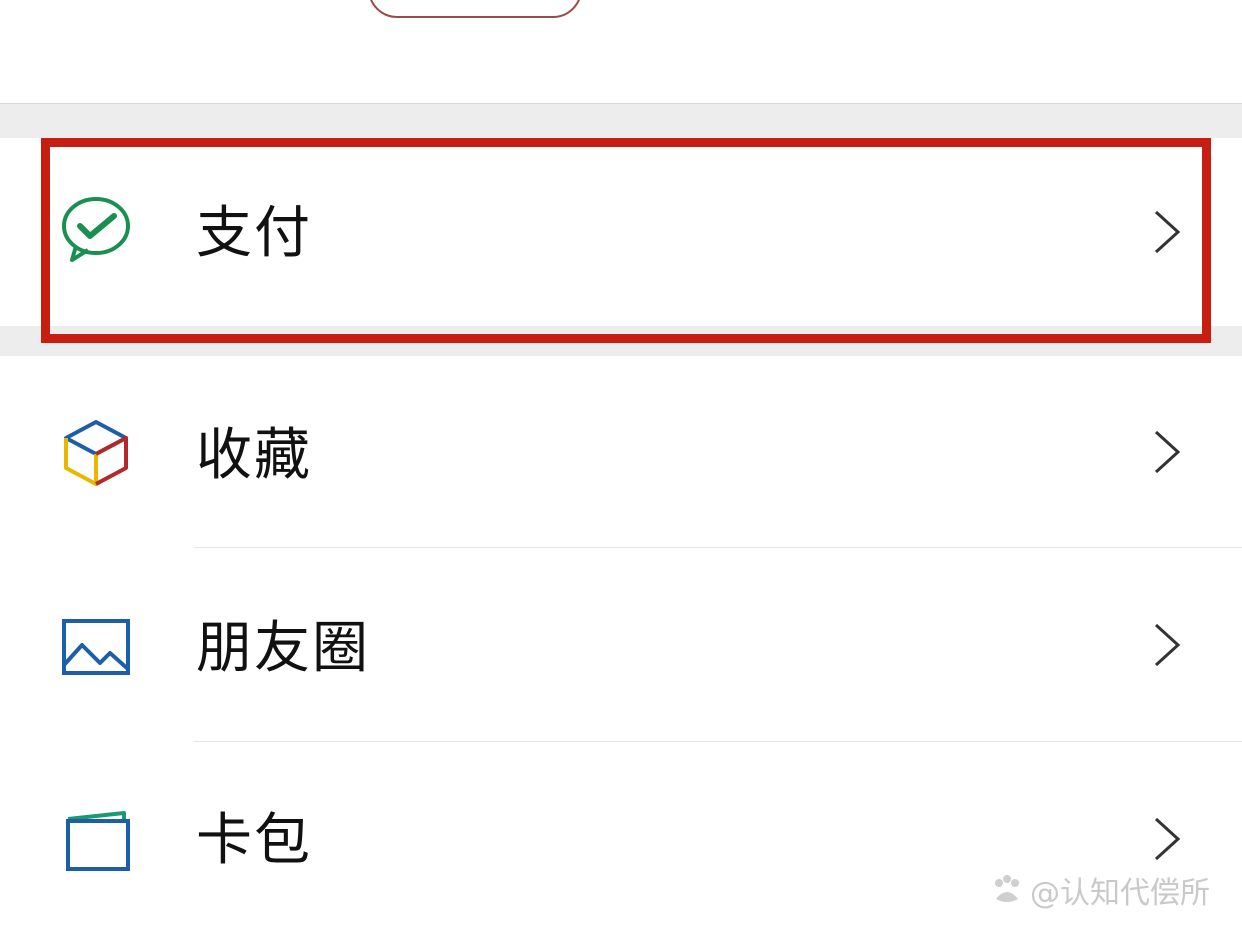  What do you see at coordinates (475, 9) in the screenshot?
I see `top-button` at bounding box center [475, 9].